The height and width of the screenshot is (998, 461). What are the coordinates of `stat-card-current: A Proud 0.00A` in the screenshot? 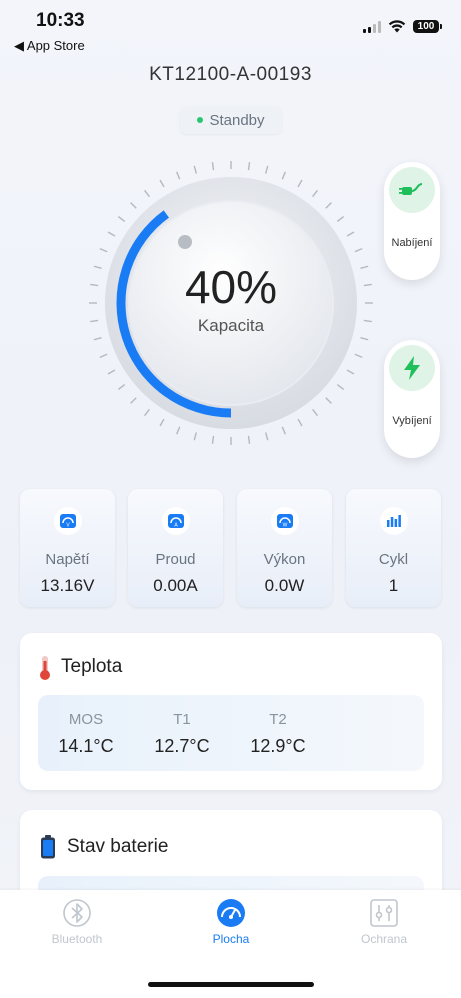 It's located at (175, 548).